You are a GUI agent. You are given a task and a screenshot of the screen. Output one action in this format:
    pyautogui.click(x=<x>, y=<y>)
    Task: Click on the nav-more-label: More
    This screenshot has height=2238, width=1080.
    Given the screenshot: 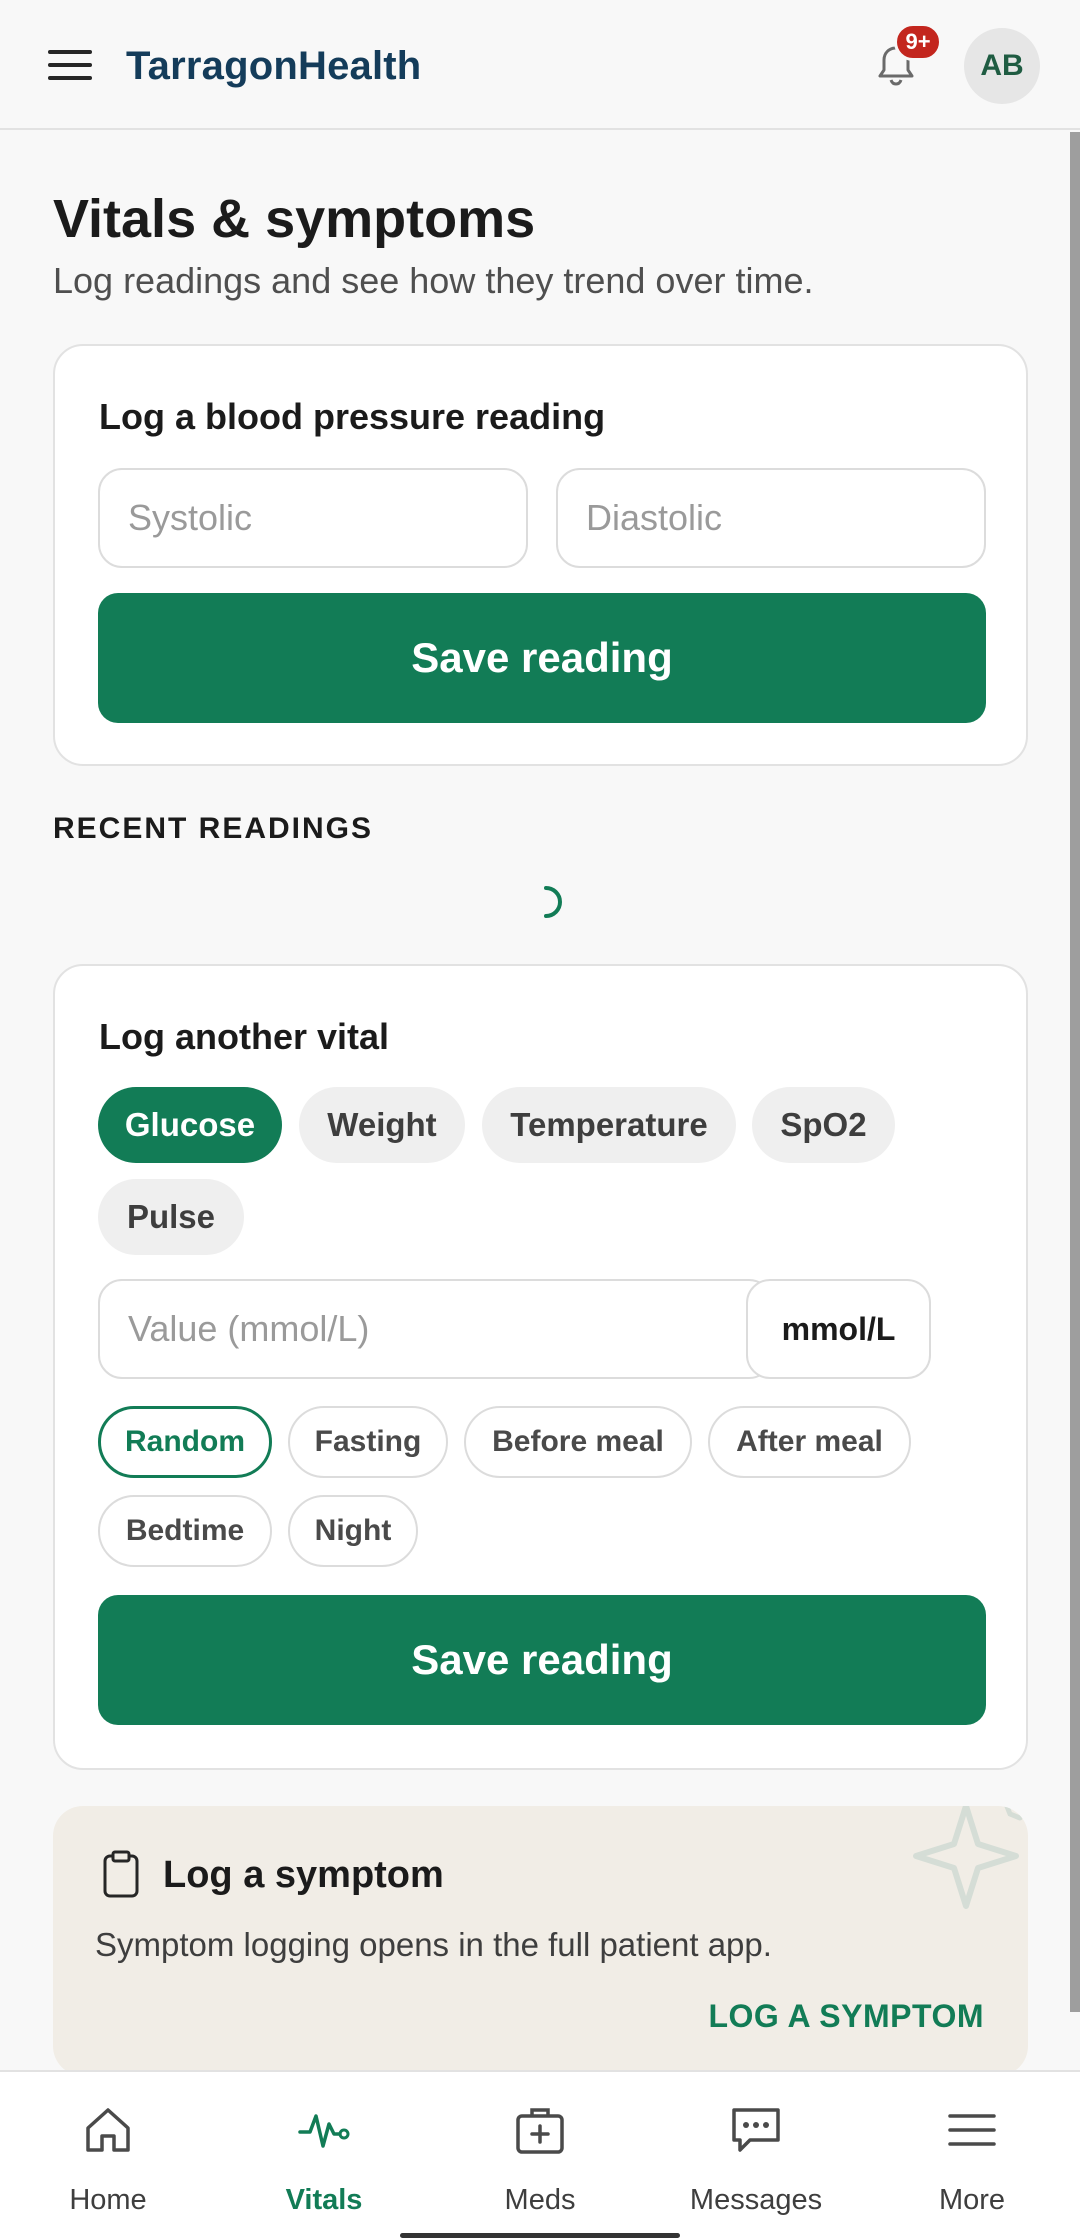 What is the action you would take?
    pyautogui.click(x=972, y=2200)
    